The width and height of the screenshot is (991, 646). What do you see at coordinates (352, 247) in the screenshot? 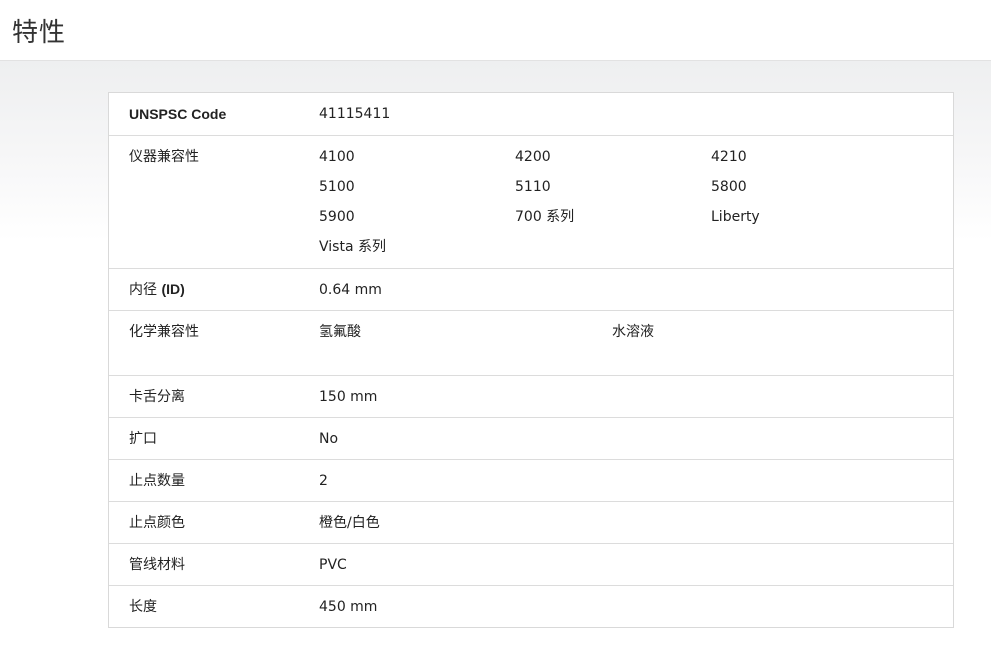
I see `instrument-item: Vista 系列` at bounding box center [352, 247].